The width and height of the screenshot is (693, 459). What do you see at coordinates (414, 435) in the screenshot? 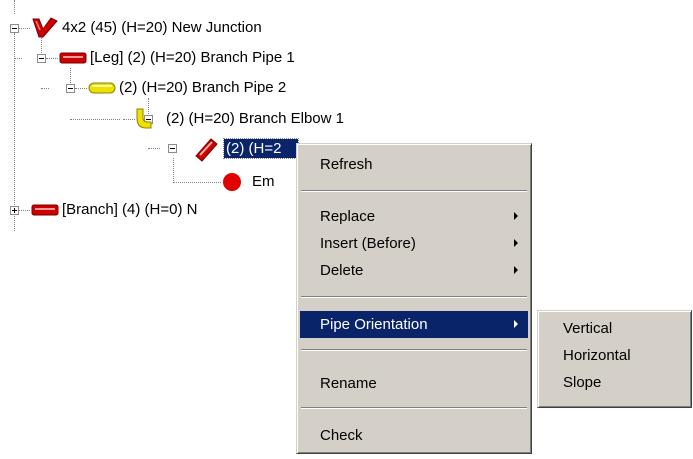
I see `menu-item-check: Check` at bounding box center [414, 435].